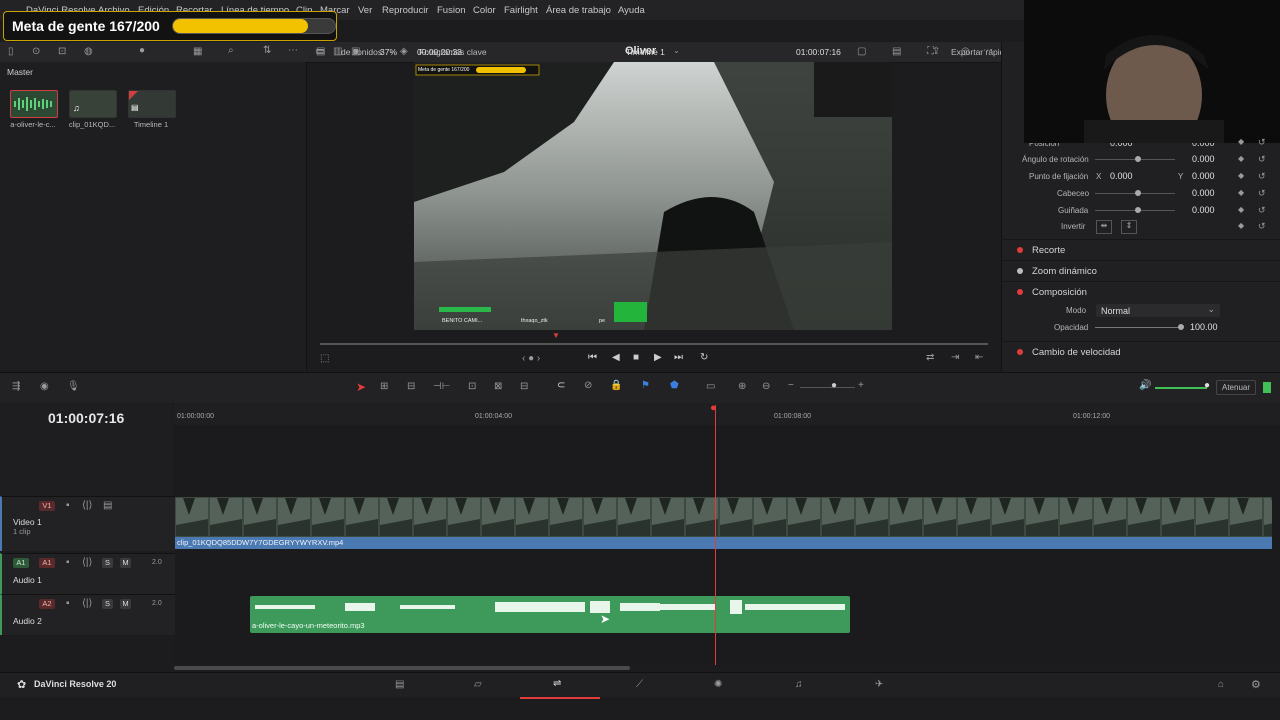  I want to click on color-page-icon: ✺, so click(718, 684).